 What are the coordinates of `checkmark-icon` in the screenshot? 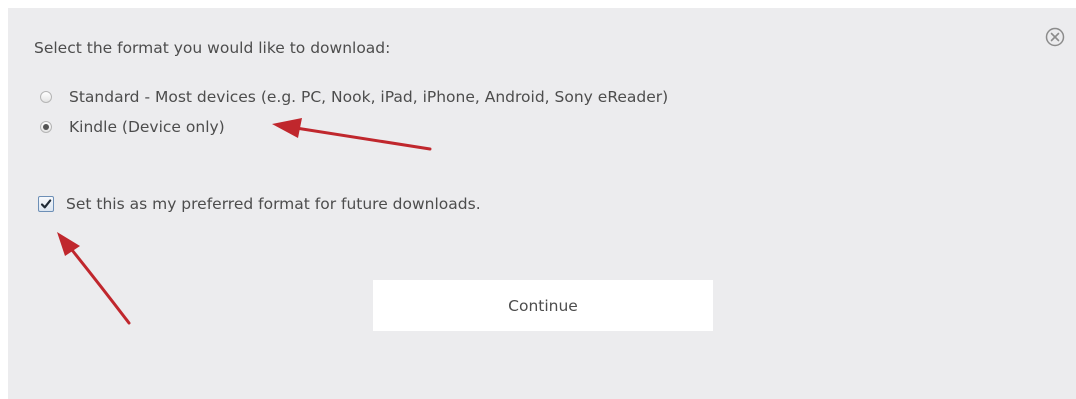 It's located at (46, 204).